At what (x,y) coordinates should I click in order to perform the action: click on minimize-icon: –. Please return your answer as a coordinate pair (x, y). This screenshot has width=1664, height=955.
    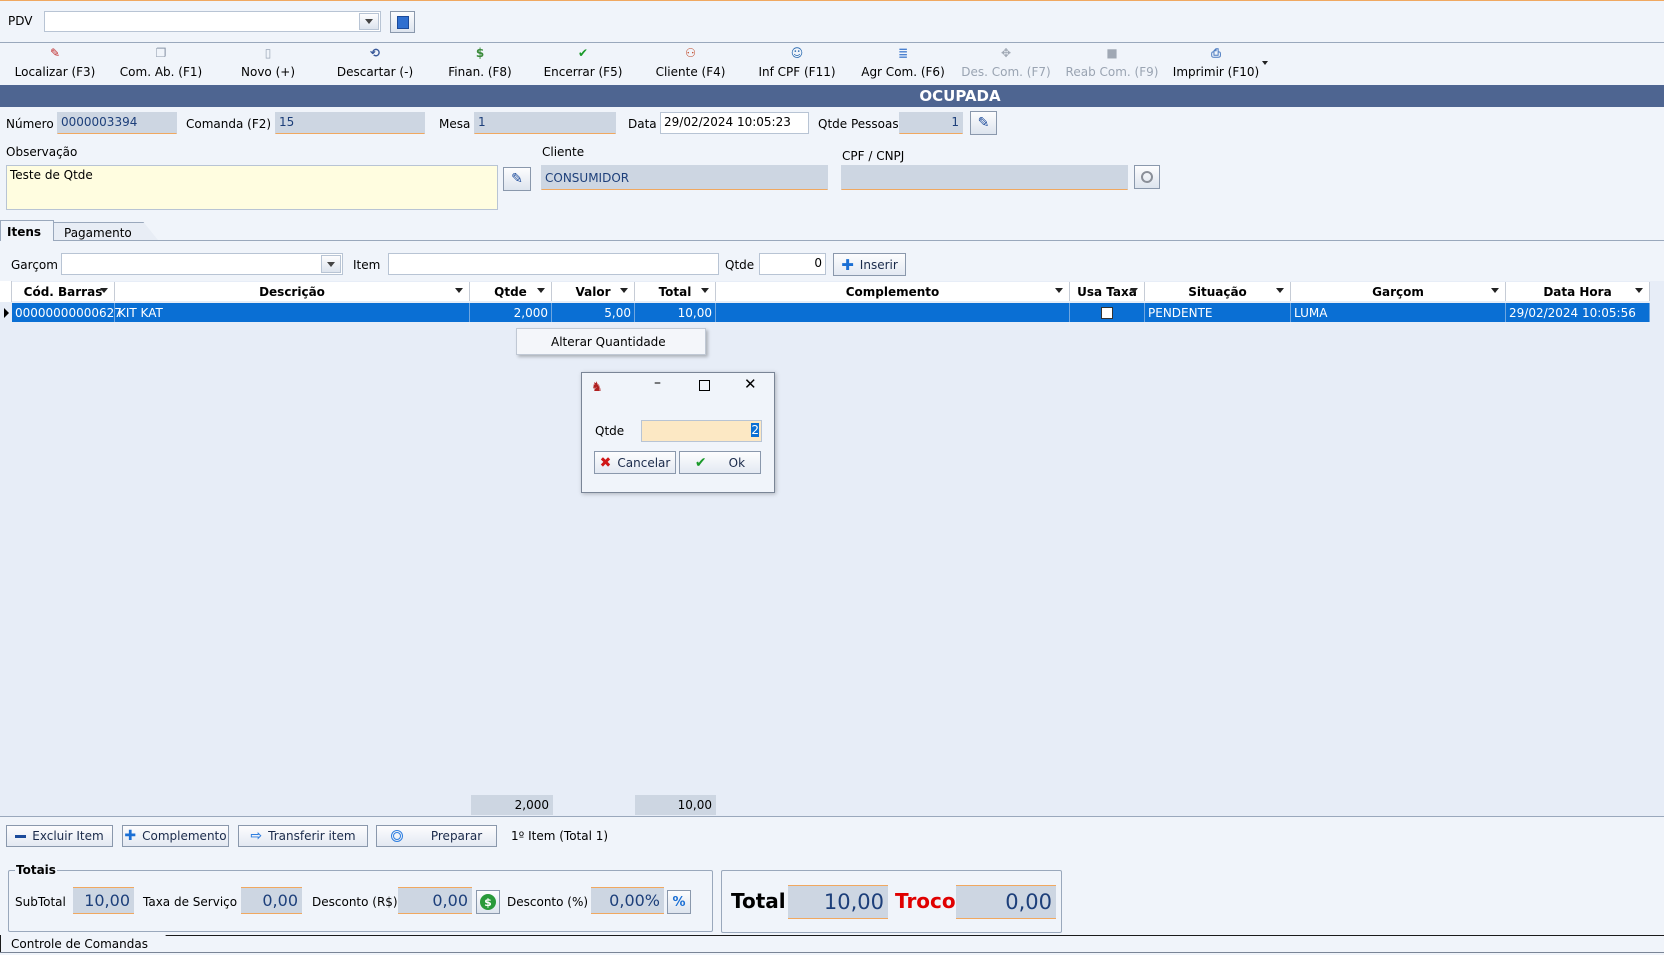
    Looking at the image, I should click on (657, 383).